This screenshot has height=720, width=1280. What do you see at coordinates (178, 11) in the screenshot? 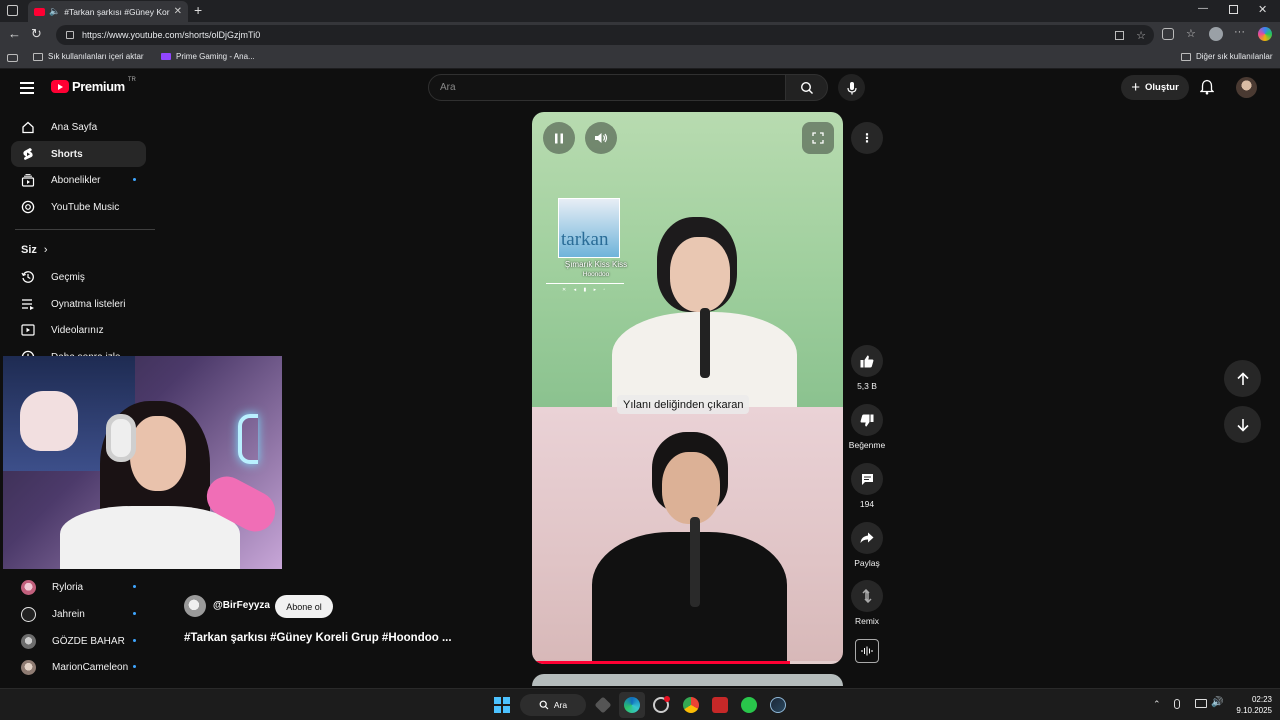
I see `close-tab-icon: ✕` at bounding box center [178, 11].